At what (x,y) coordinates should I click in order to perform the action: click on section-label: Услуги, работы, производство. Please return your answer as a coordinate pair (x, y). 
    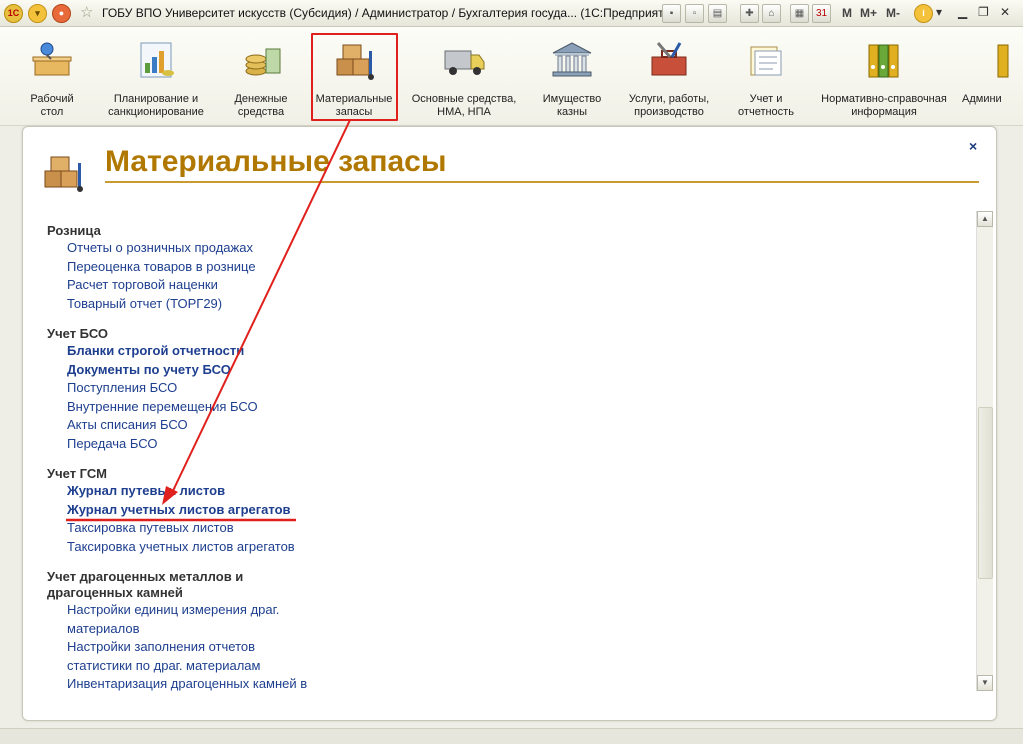
    Looking at the image, I should click on (669, 105).